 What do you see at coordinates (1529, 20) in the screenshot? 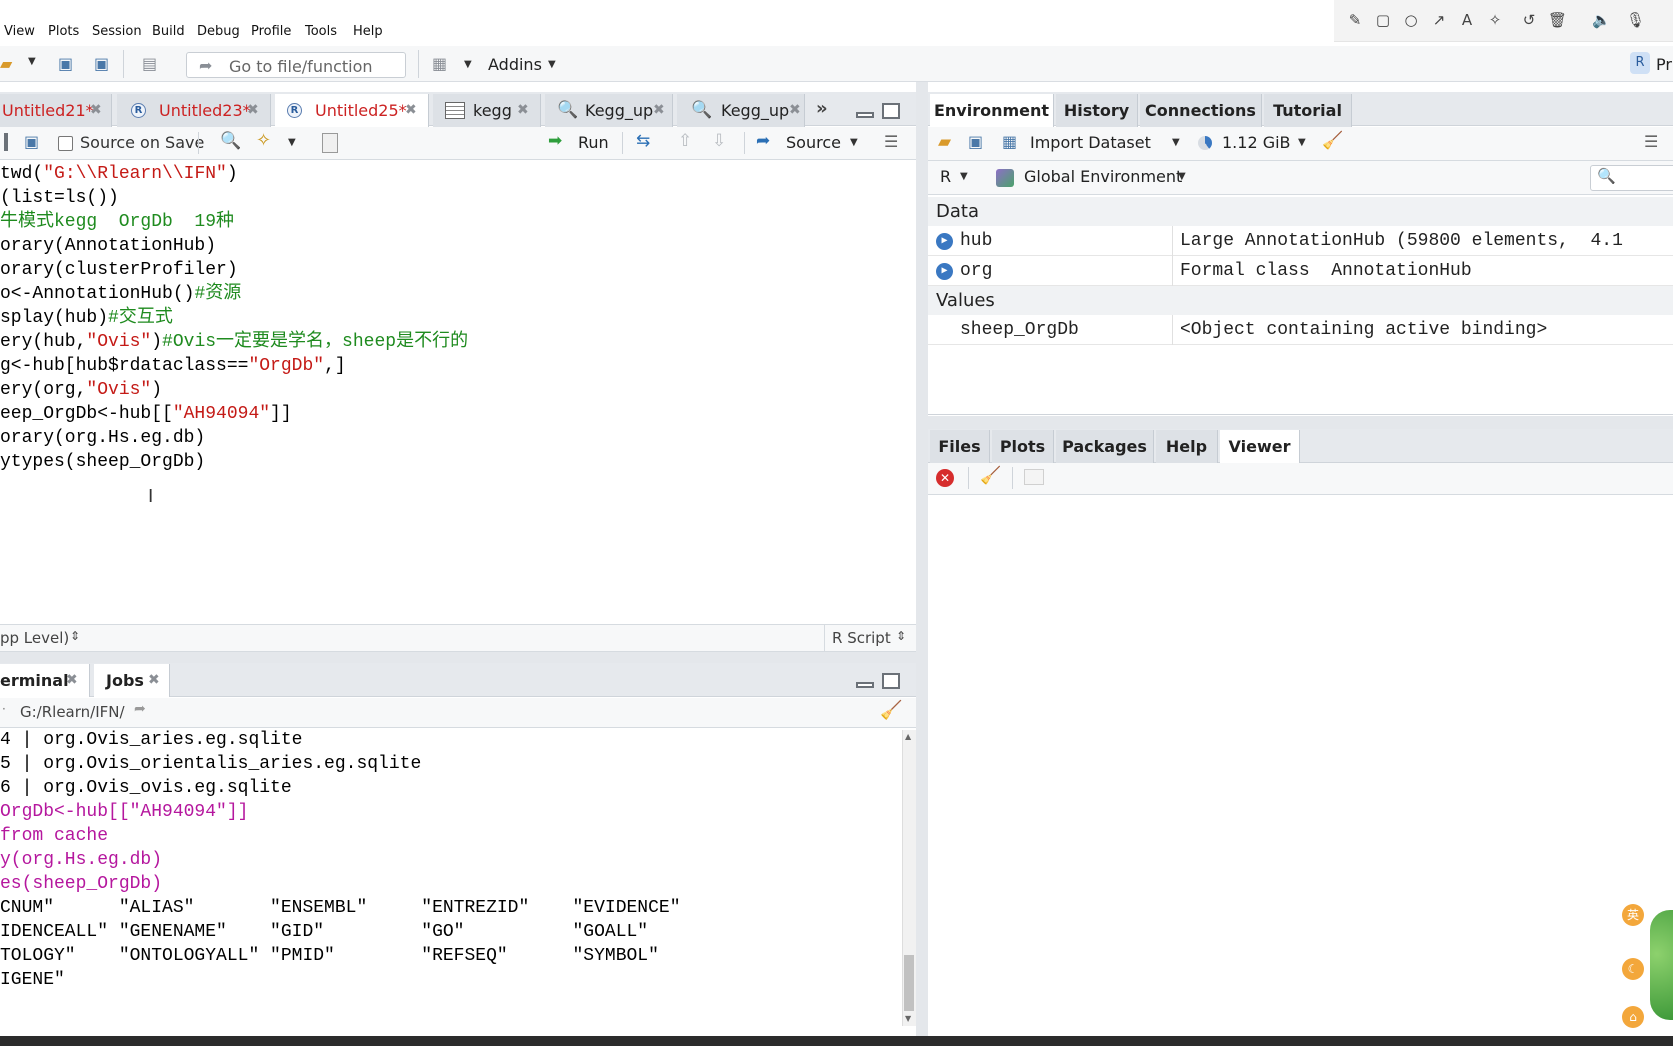
I see `undo-icon: ↺` at bounding box center [1529, 20].